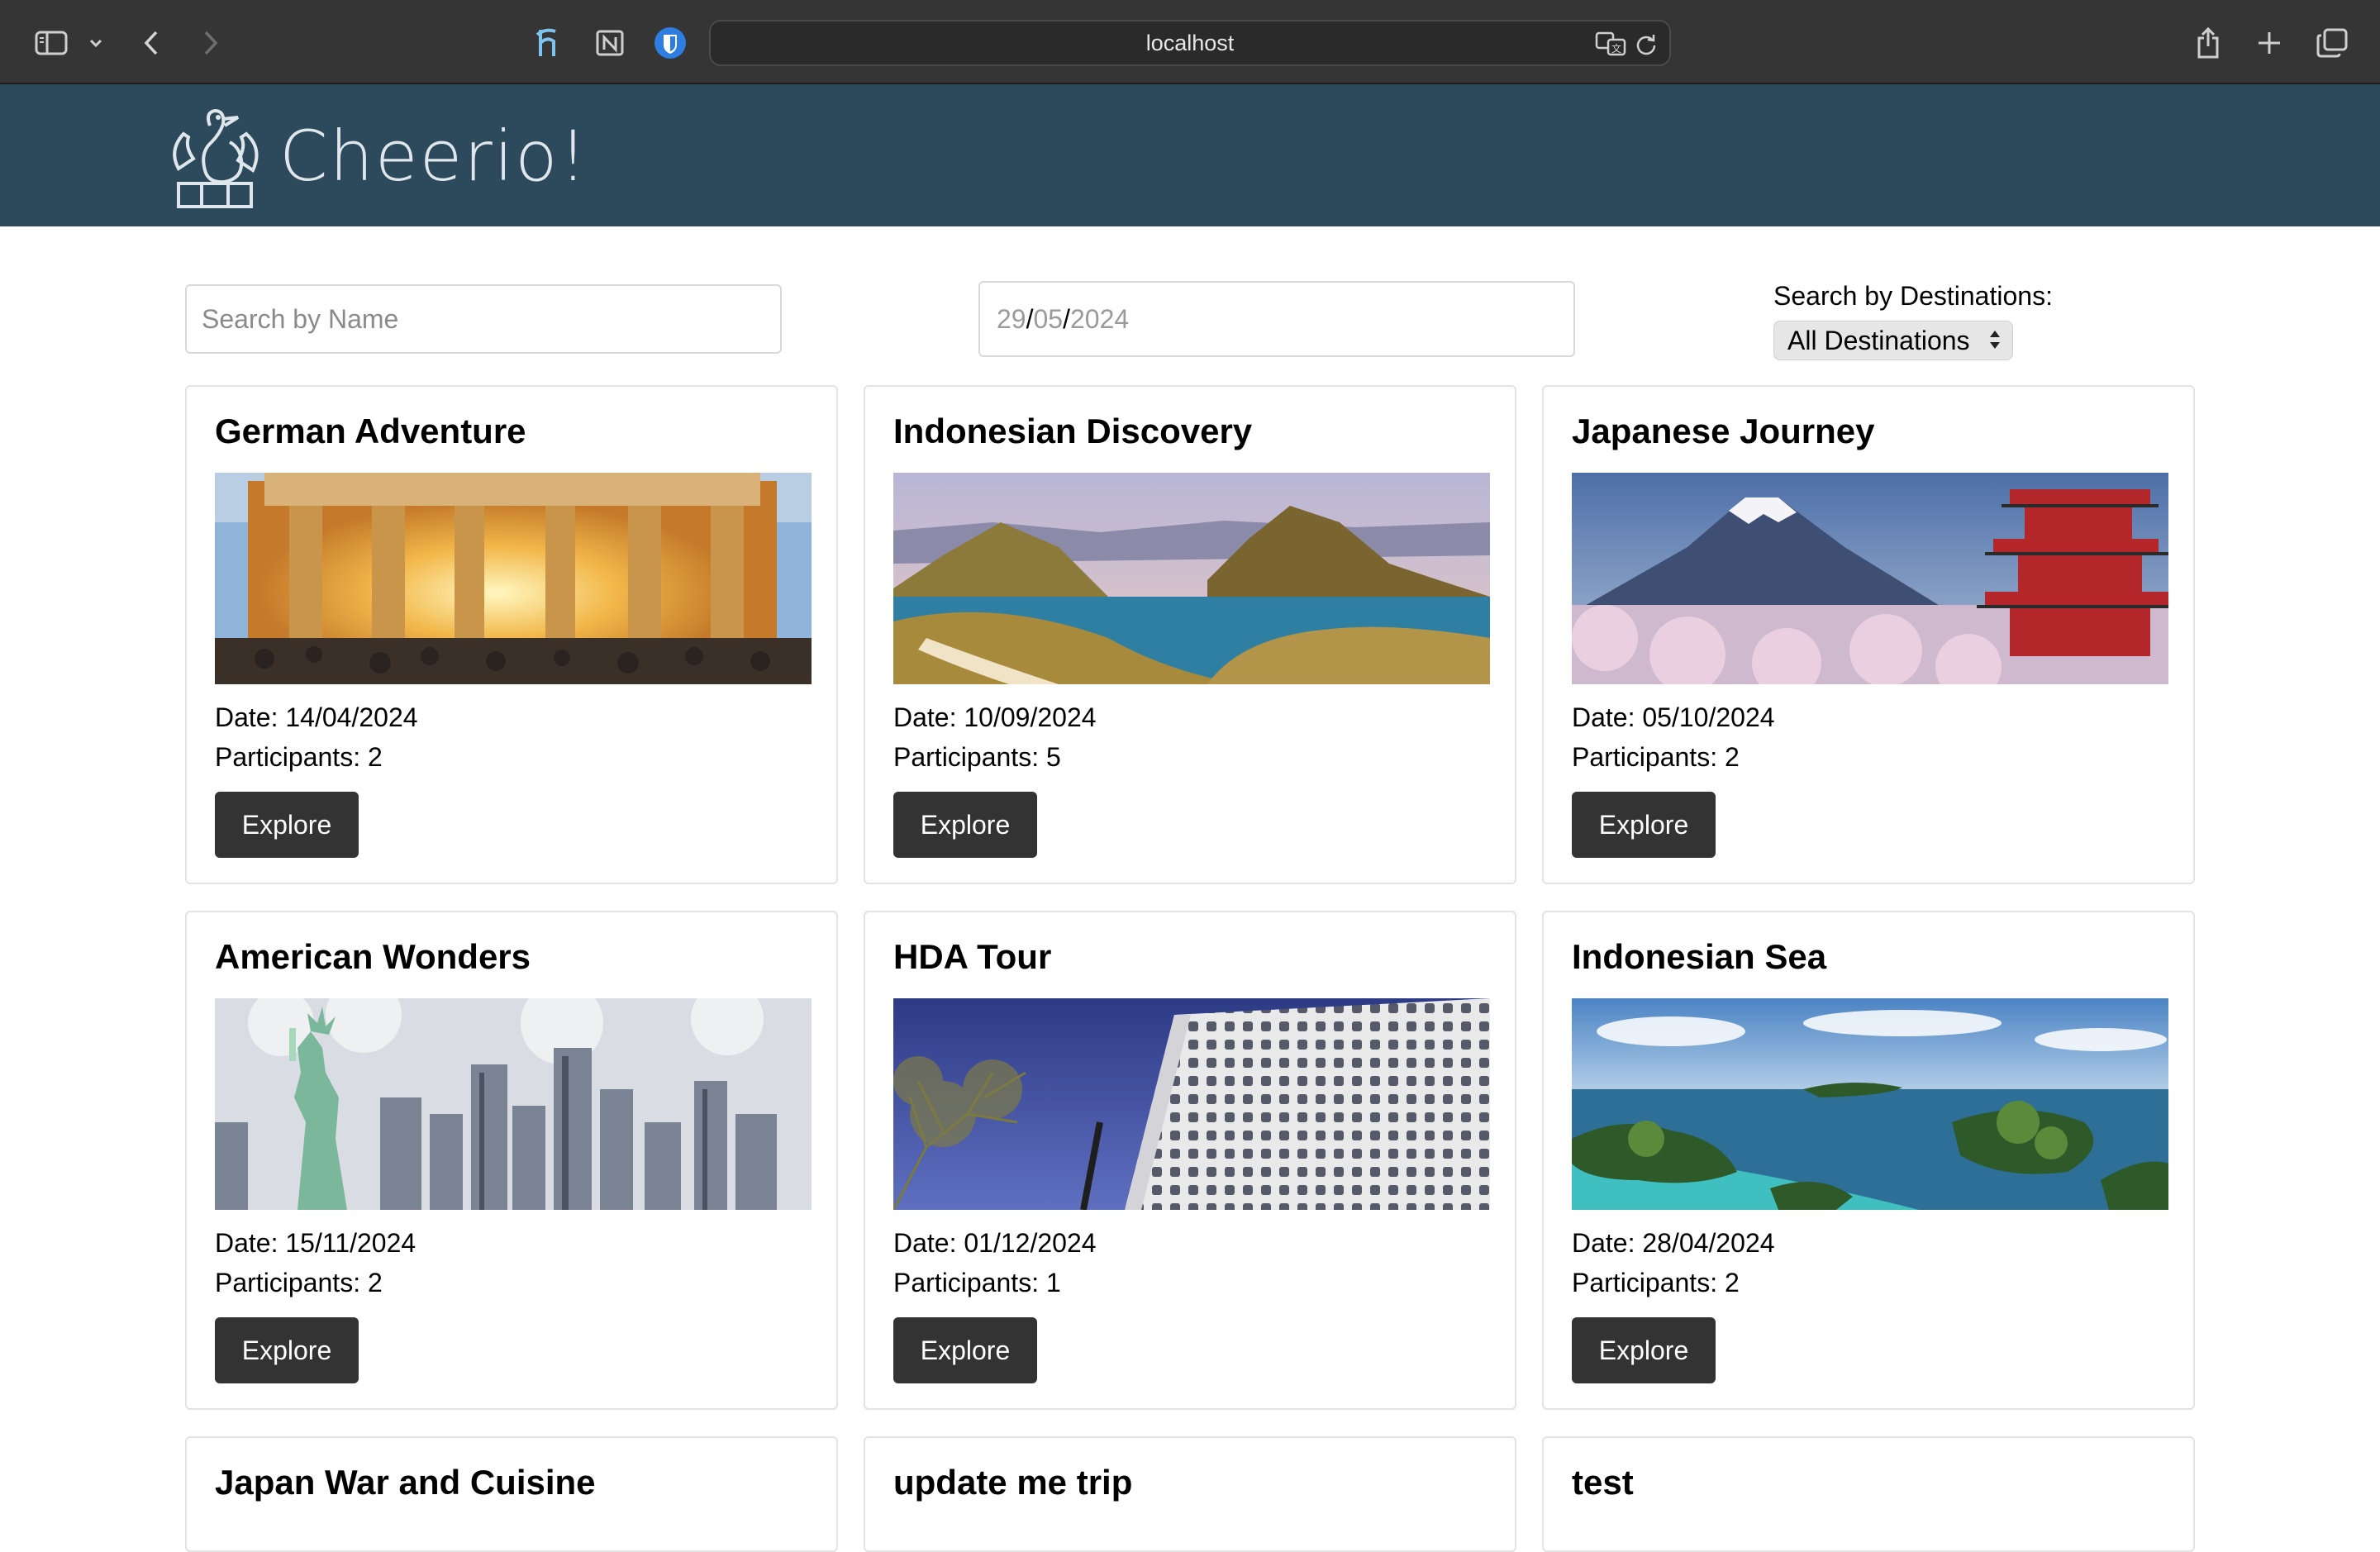 The image size is (2380, 1552). I want to click on svg-text: 文, so click(1616, 48).